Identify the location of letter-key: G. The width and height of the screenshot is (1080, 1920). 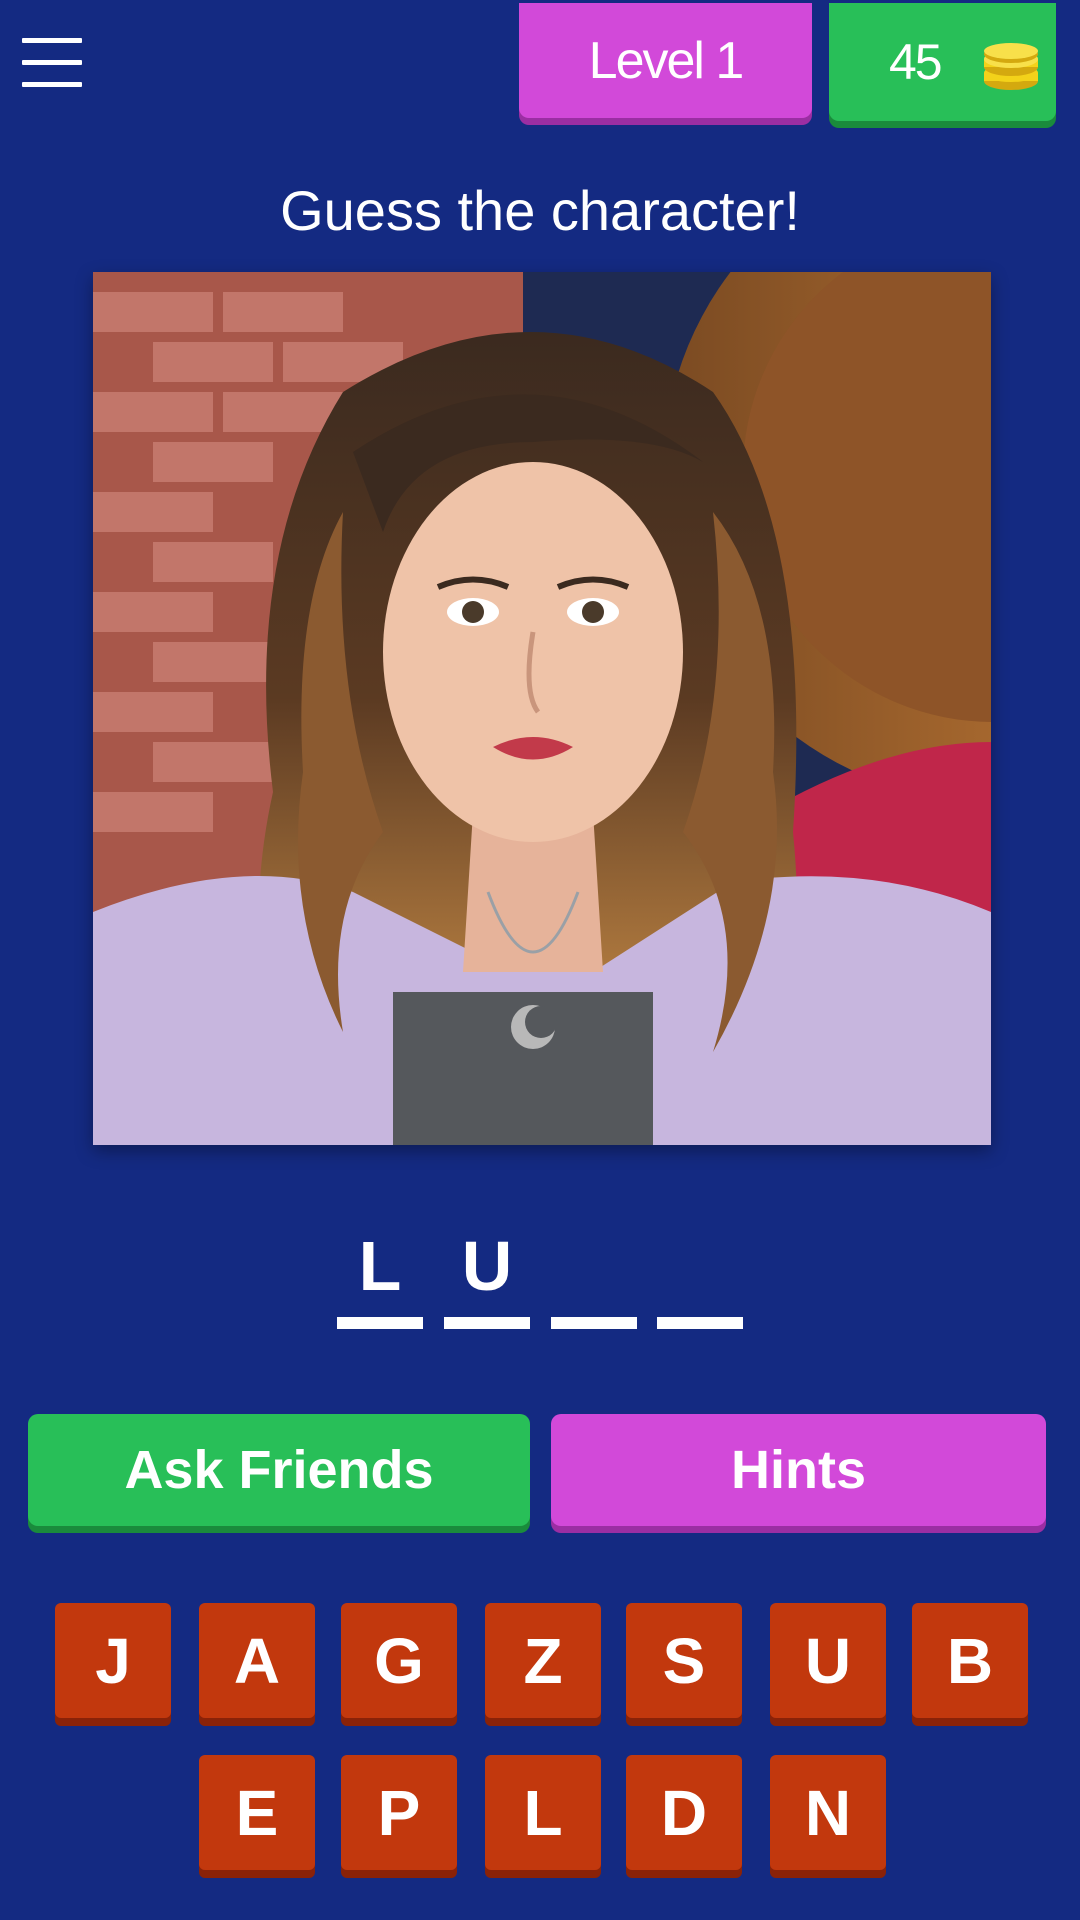
(399, 1660).